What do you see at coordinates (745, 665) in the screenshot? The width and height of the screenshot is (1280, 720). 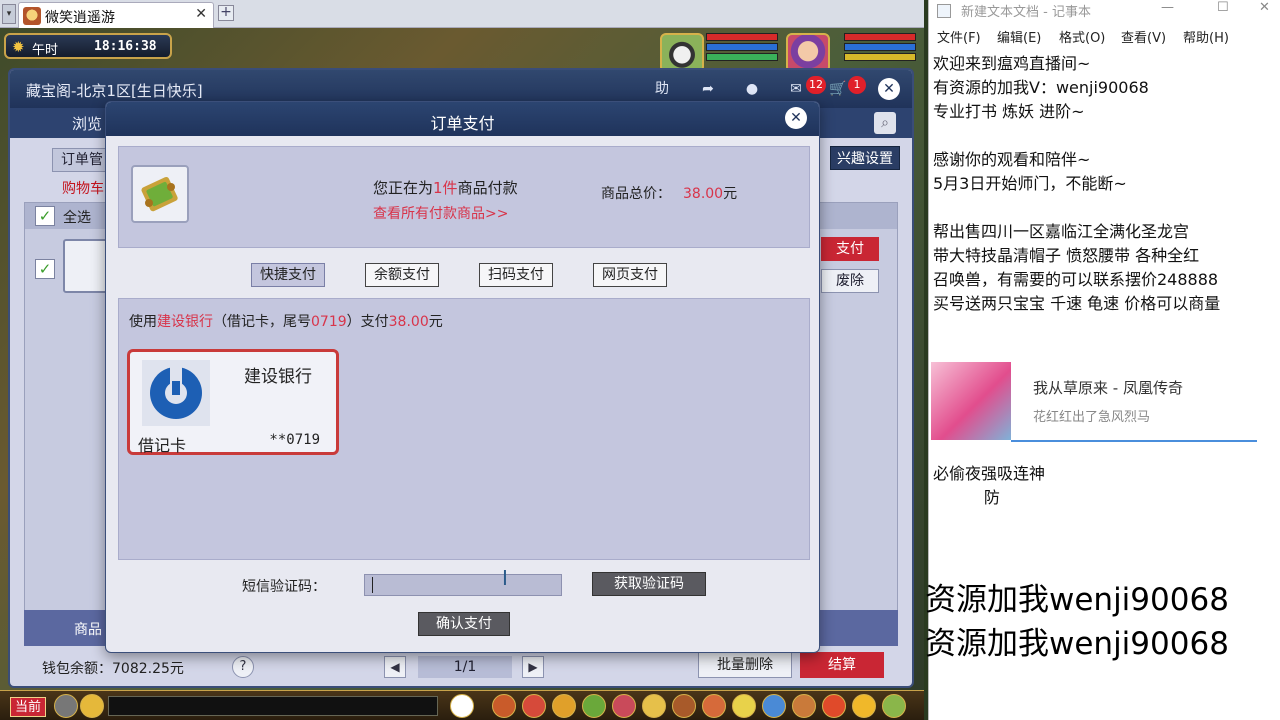 I see `batch-delete-button: 批量删除` at bounding box center [745, 665].